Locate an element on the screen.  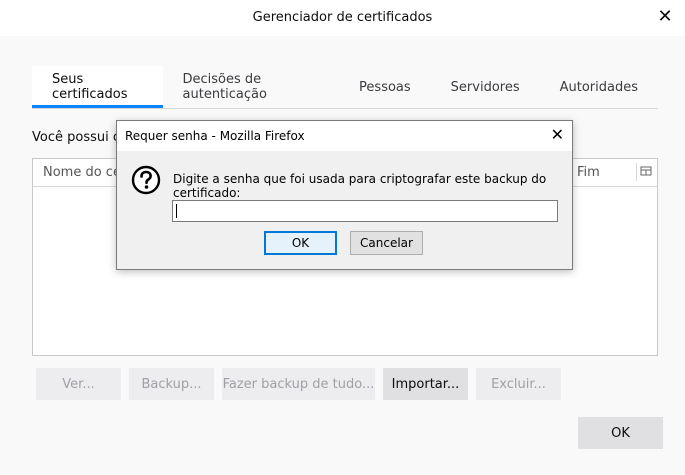
ok-button: OK is located at coordinates (620, 433).